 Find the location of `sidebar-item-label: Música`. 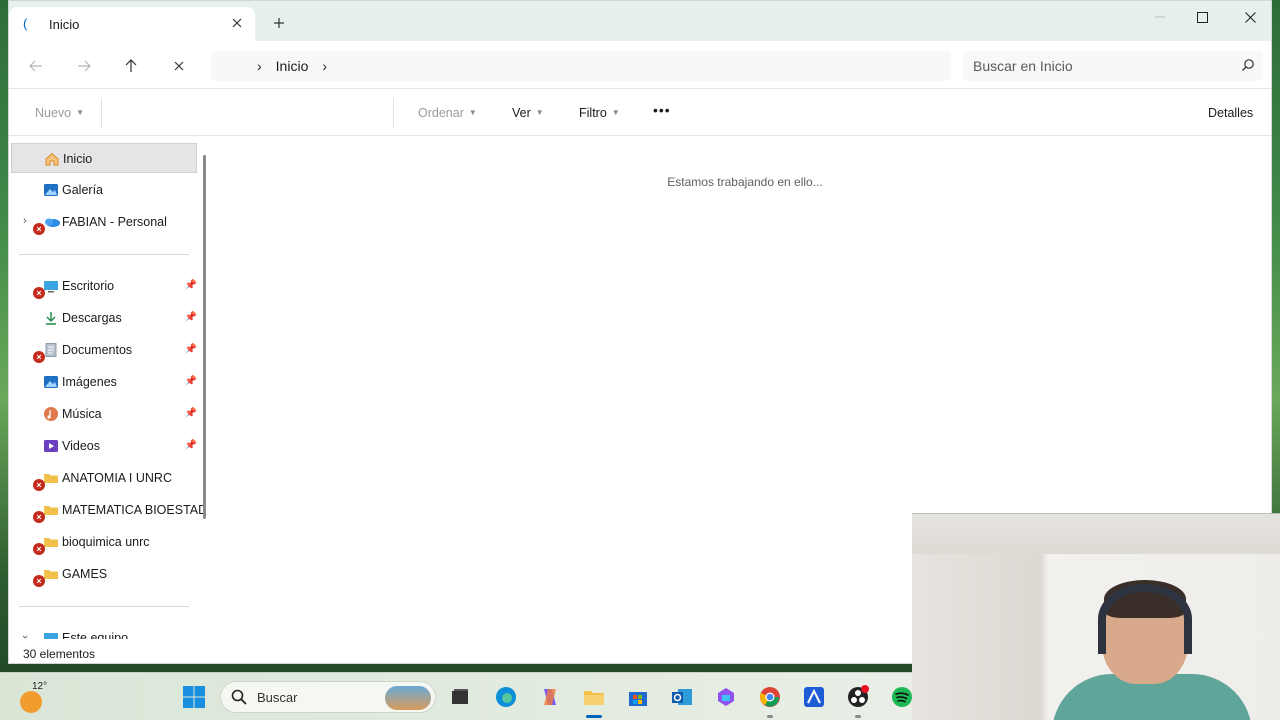

sidebar-item-label: Música is located at coordinates (82, 414).